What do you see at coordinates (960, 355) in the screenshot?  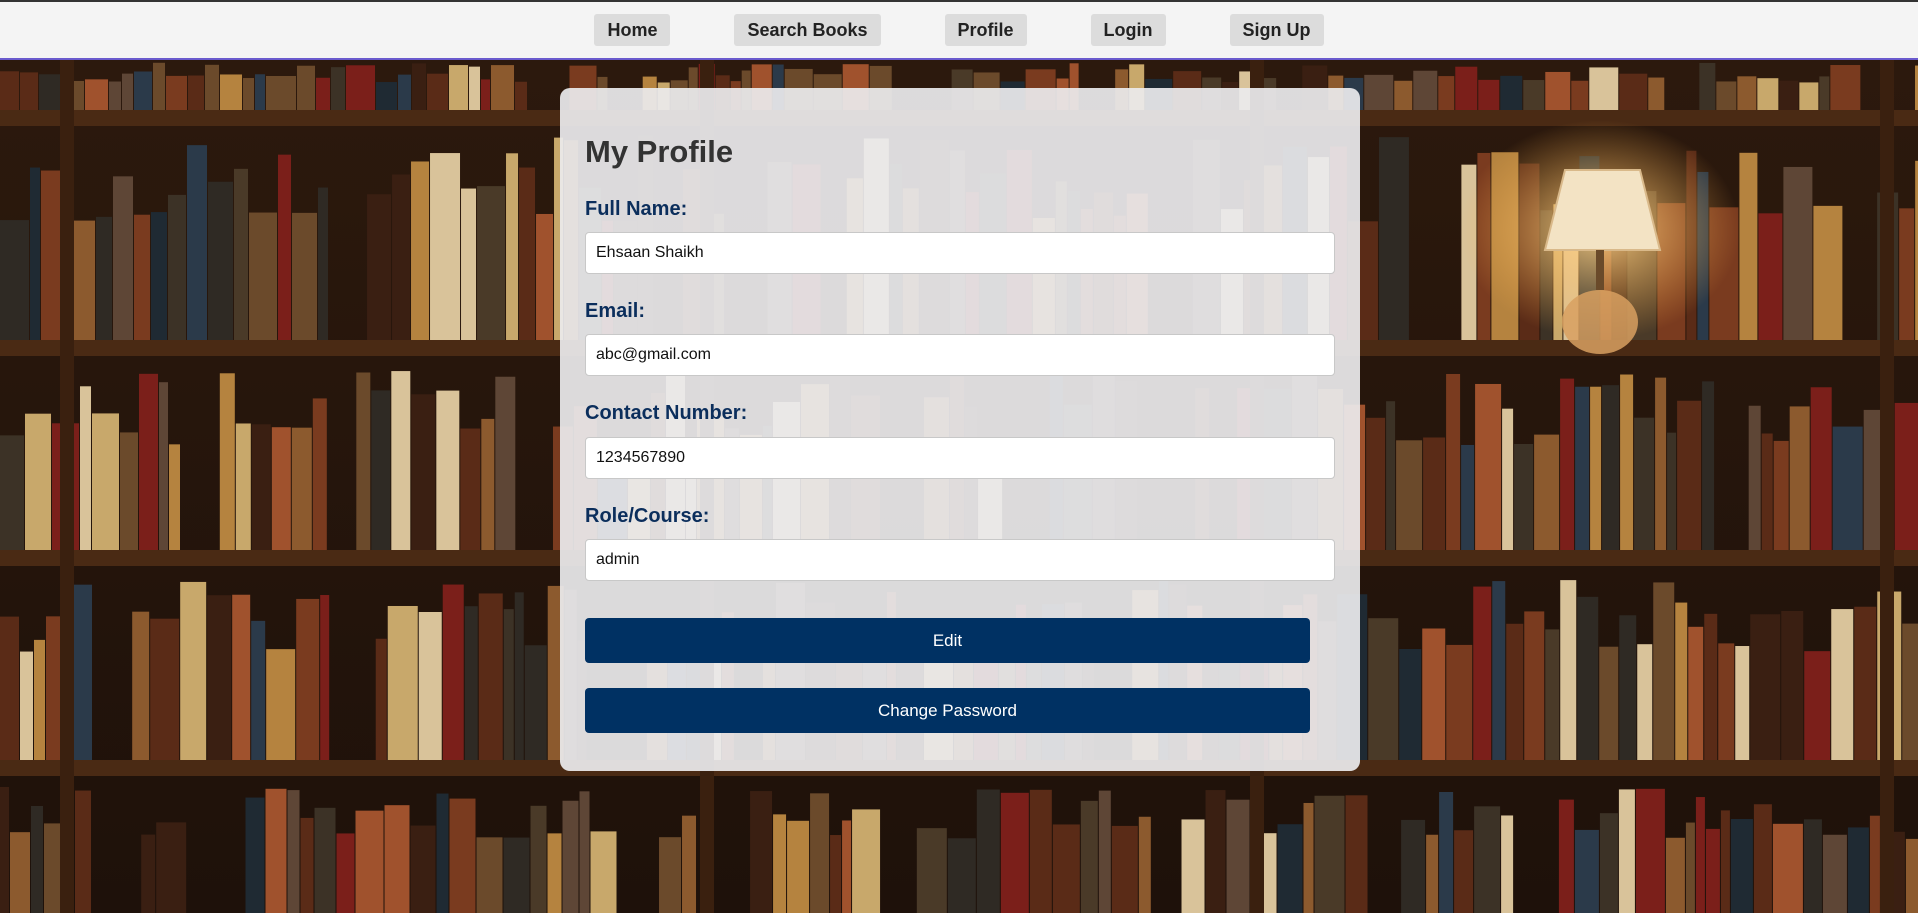 I see `email-field` at bounding box center [960, 355].